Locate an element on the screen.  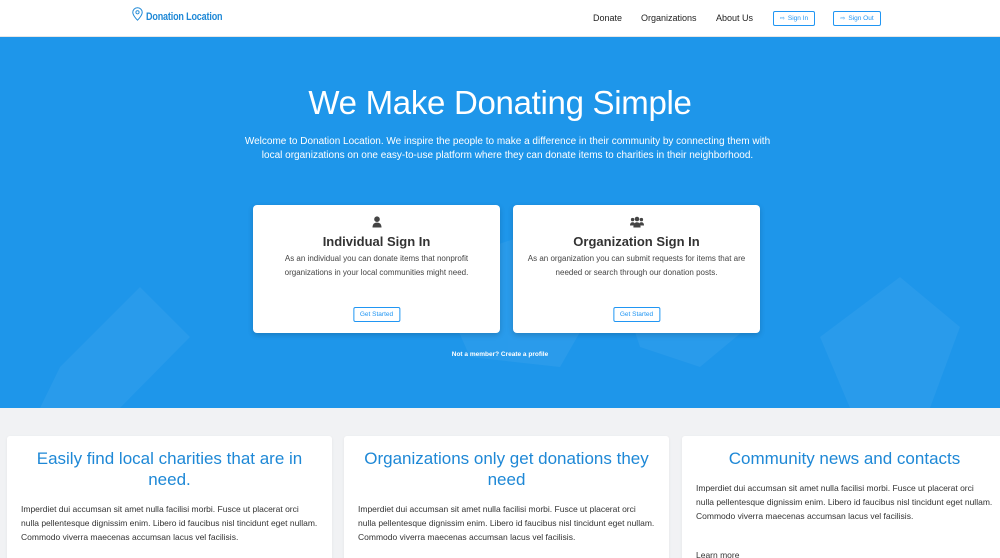
sign-in-button: ⇨ Sign In is located at coordinates (794, 18).